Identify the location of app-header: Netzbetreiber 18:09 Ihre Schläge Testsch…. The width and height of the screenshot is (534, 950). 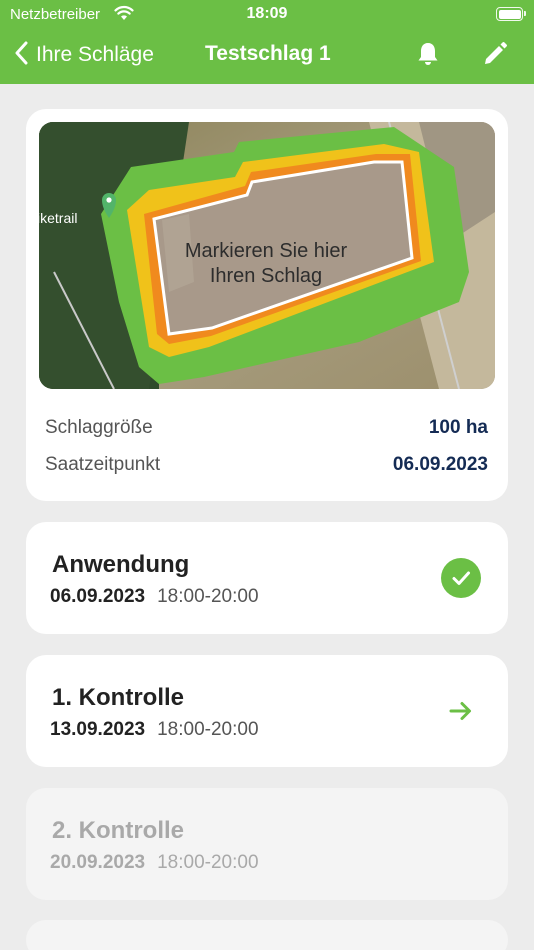
(267, 42).